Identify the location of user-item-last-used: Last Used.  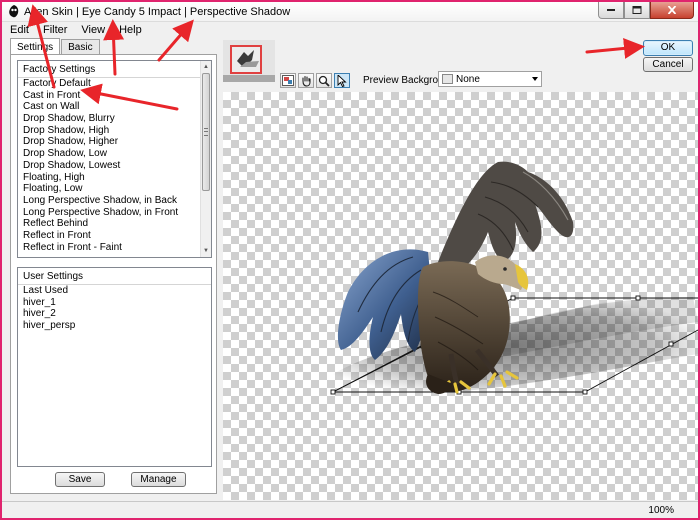
(114, 291).